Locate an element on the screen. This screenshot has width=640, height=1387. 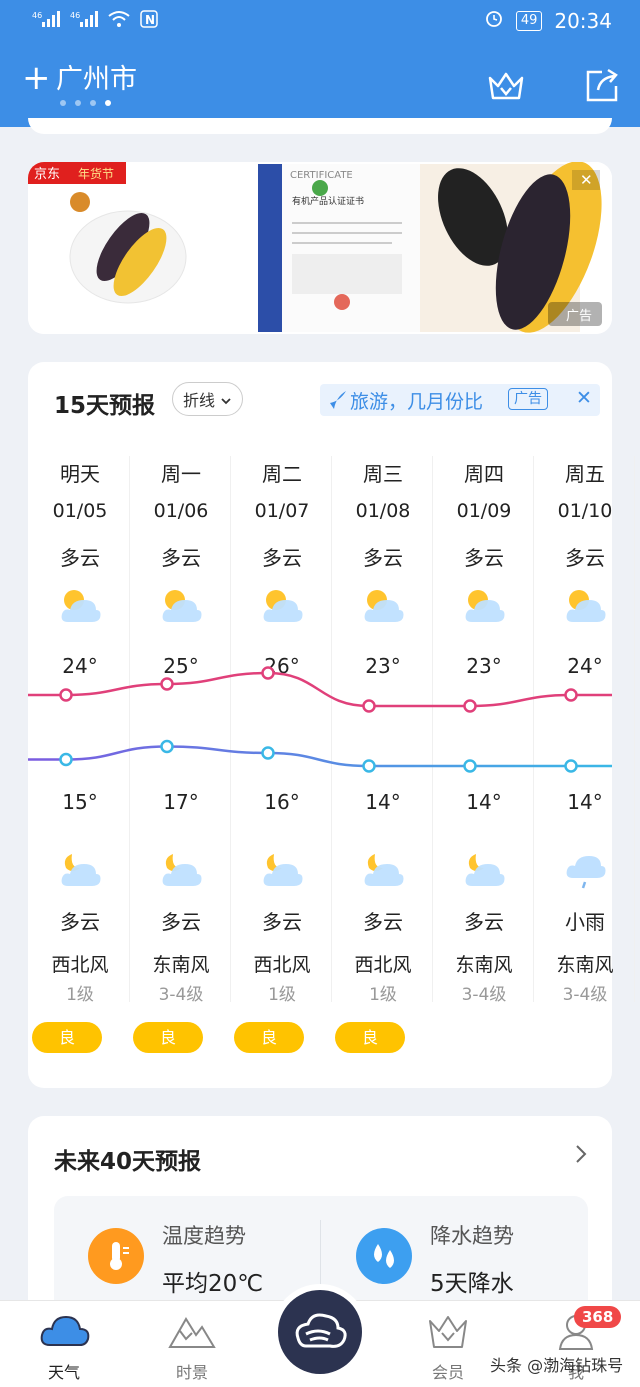
forecast40-title: 未来40天预报 is located at coordinates (128, 1162).